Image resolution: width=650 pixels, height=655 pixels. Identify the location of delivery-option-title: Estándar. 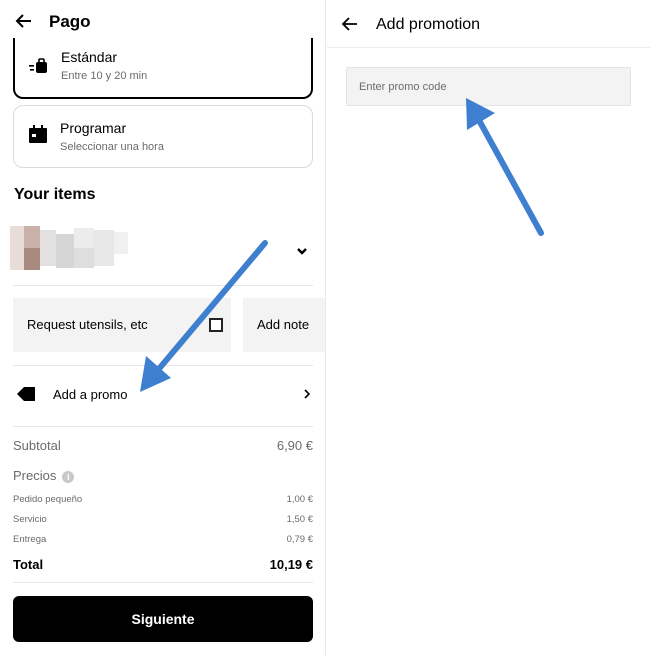
(89, 57).